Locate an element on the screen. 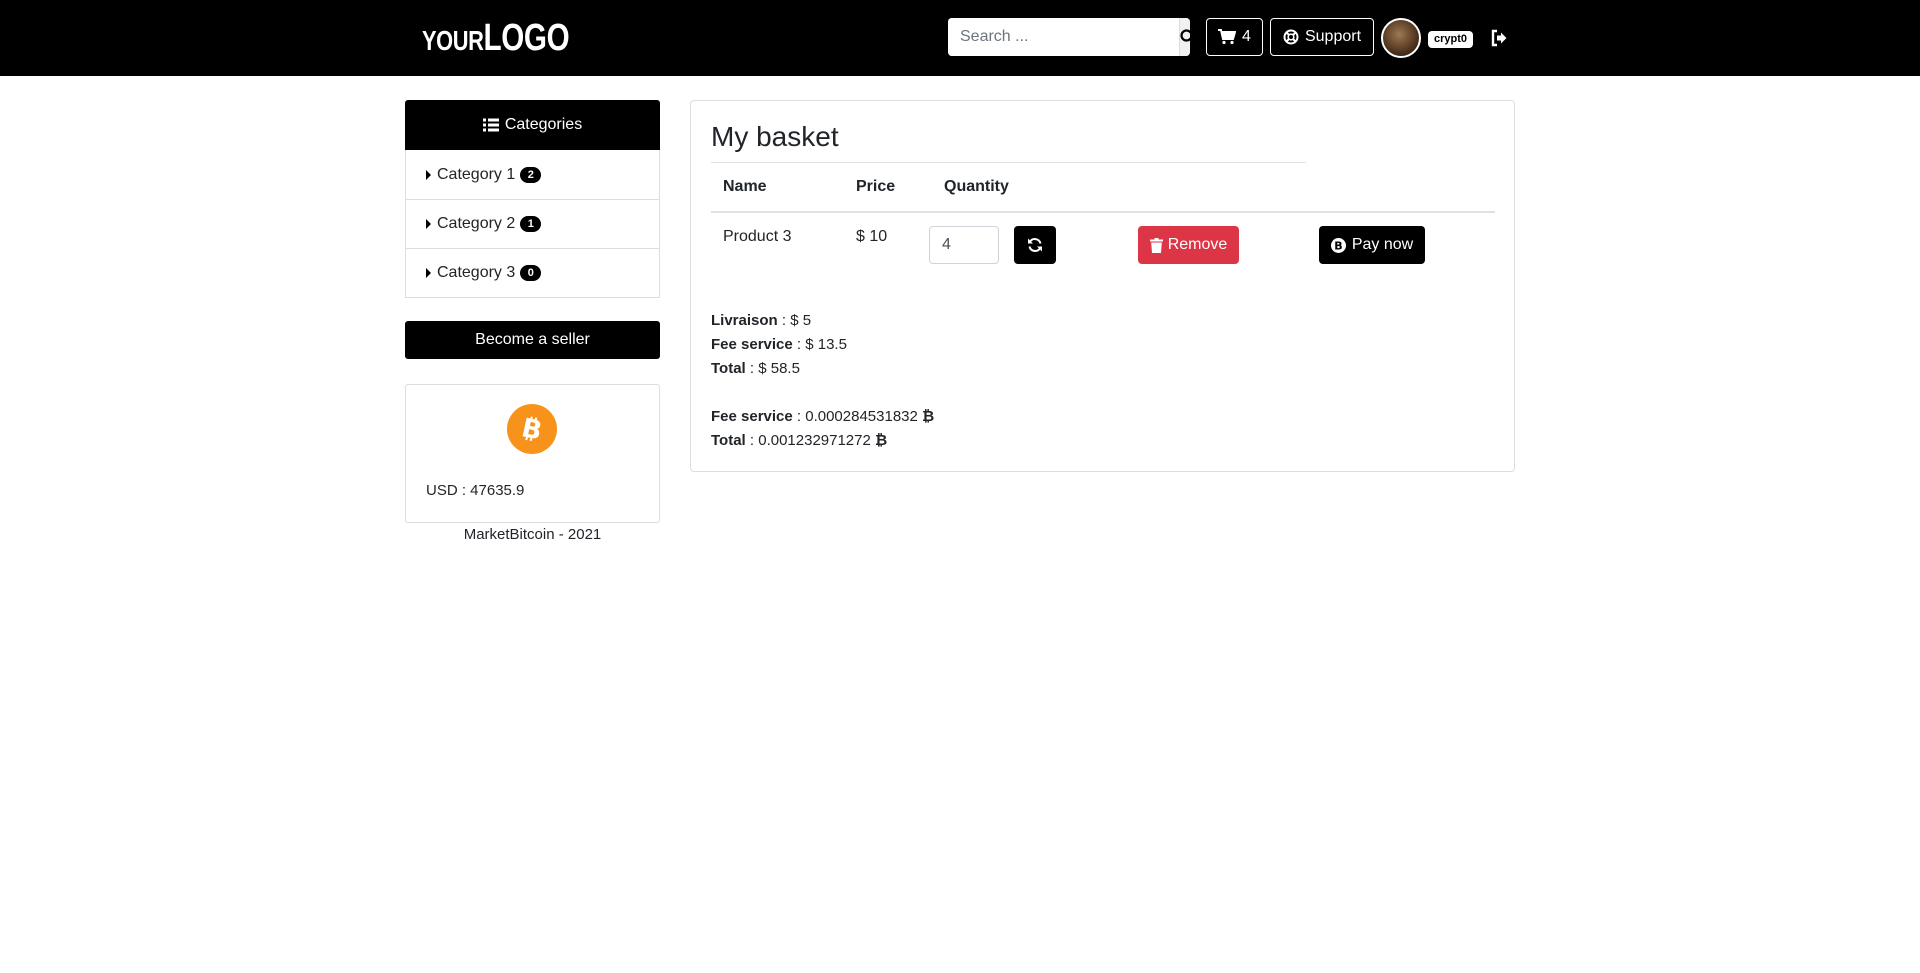 The height and width of the screenshot is (973, 1920). life-ring-icon is located at coordinates (1291, 37).